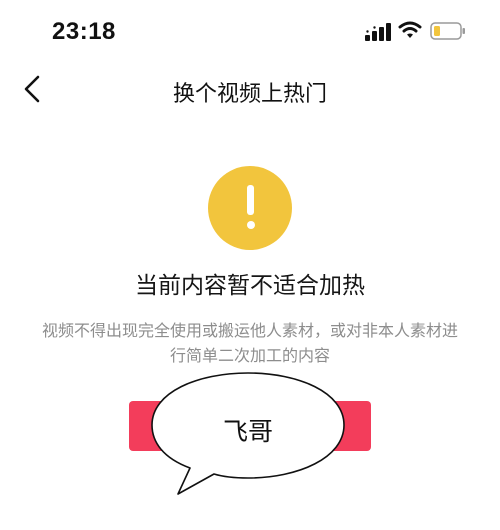  I want to click on status-time: 23:18, so click(84, 31).